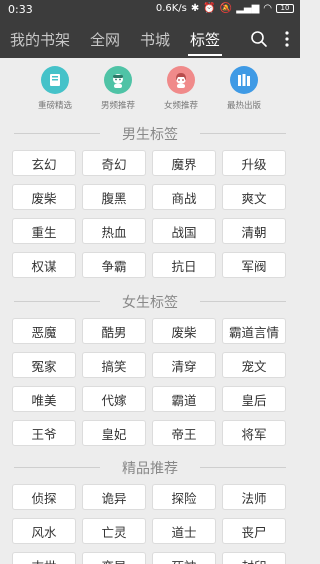 This screenshot has height=564, width=320. What do you see at coordinates (105, 39) in the screenshot?
I see `tab-web: 全网` at bounding box center [105, 39].